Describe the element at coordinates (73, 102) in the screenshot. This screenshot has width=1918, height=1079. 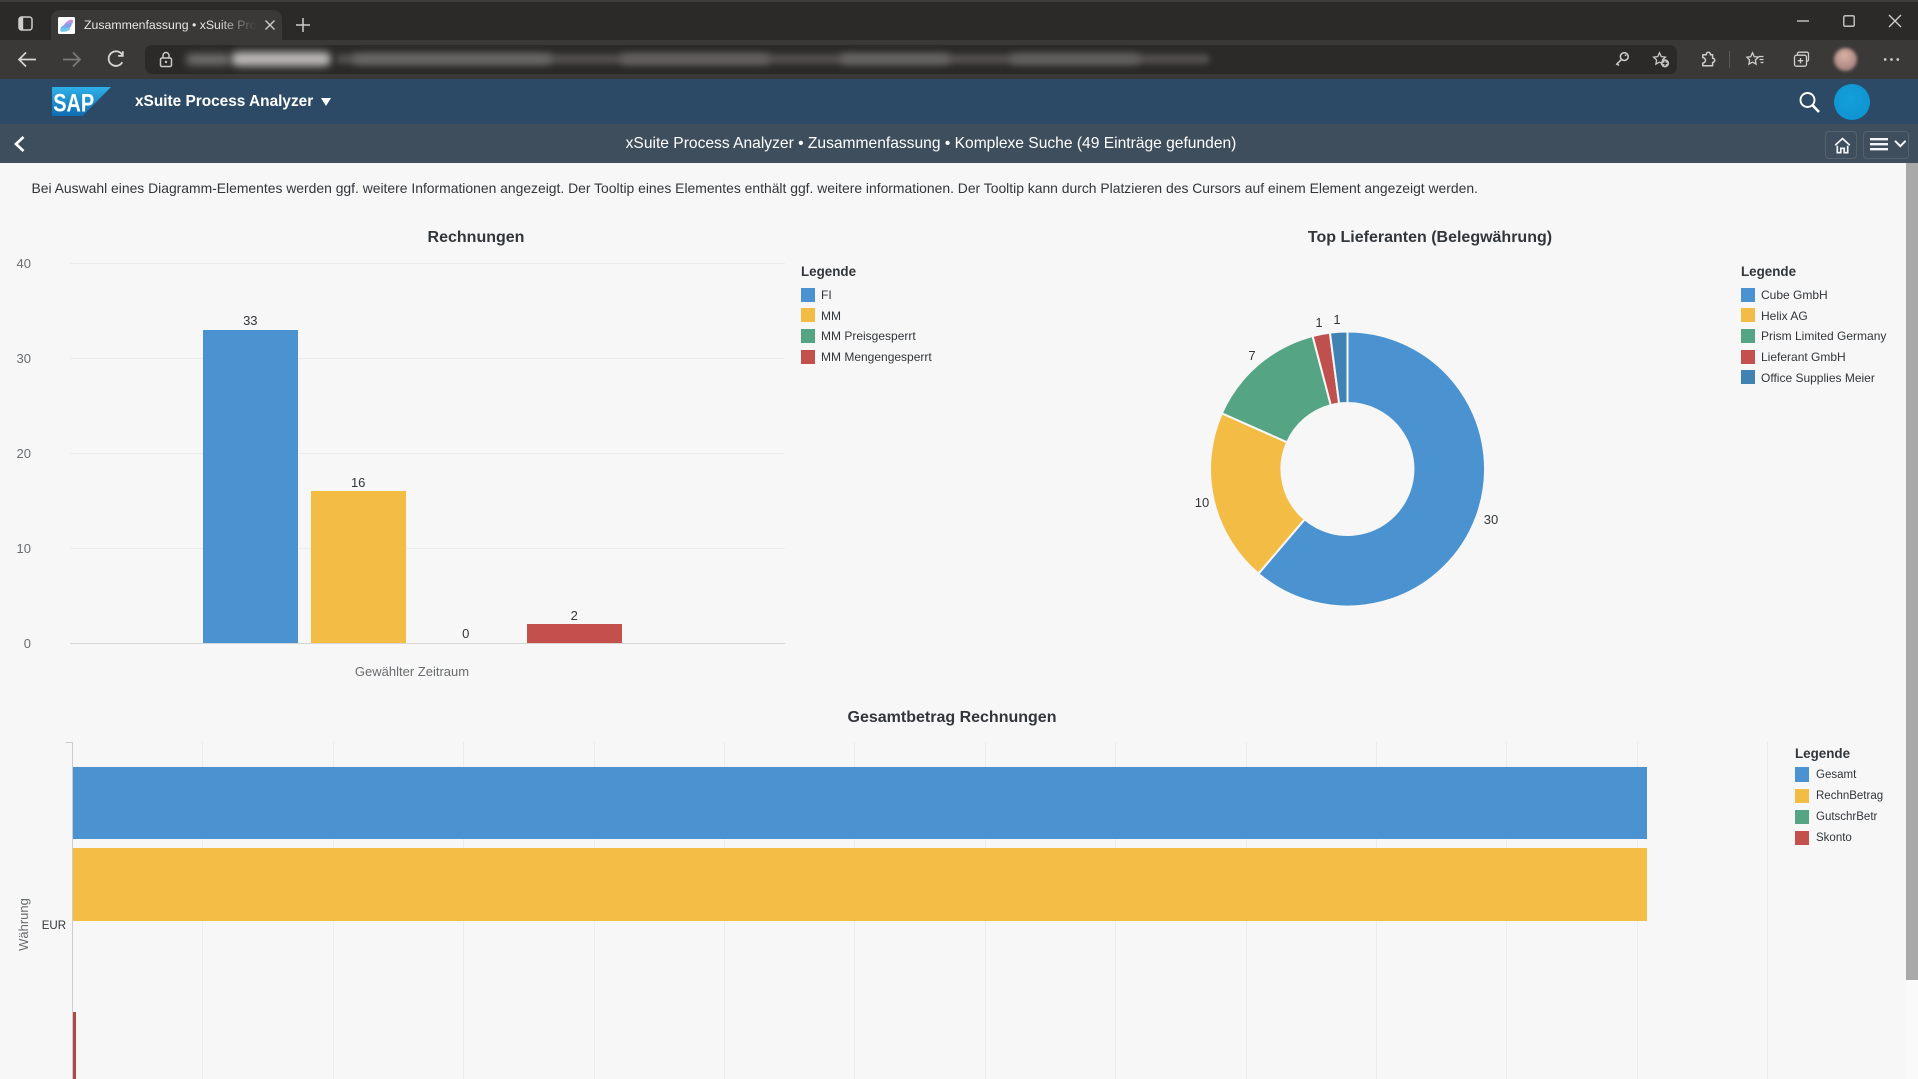
I see `svg-text: SAP` at that location.